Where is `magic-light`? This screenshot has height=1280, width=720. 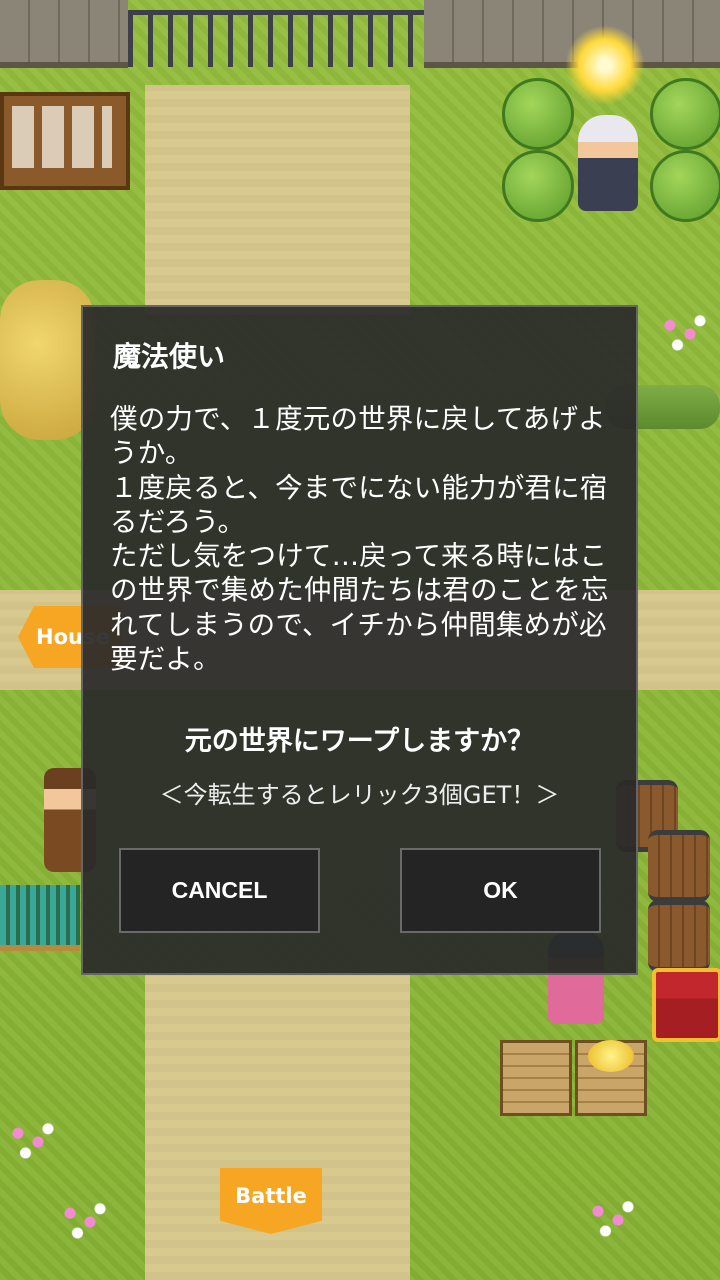
magic-light is located at coordinates (605, 65).